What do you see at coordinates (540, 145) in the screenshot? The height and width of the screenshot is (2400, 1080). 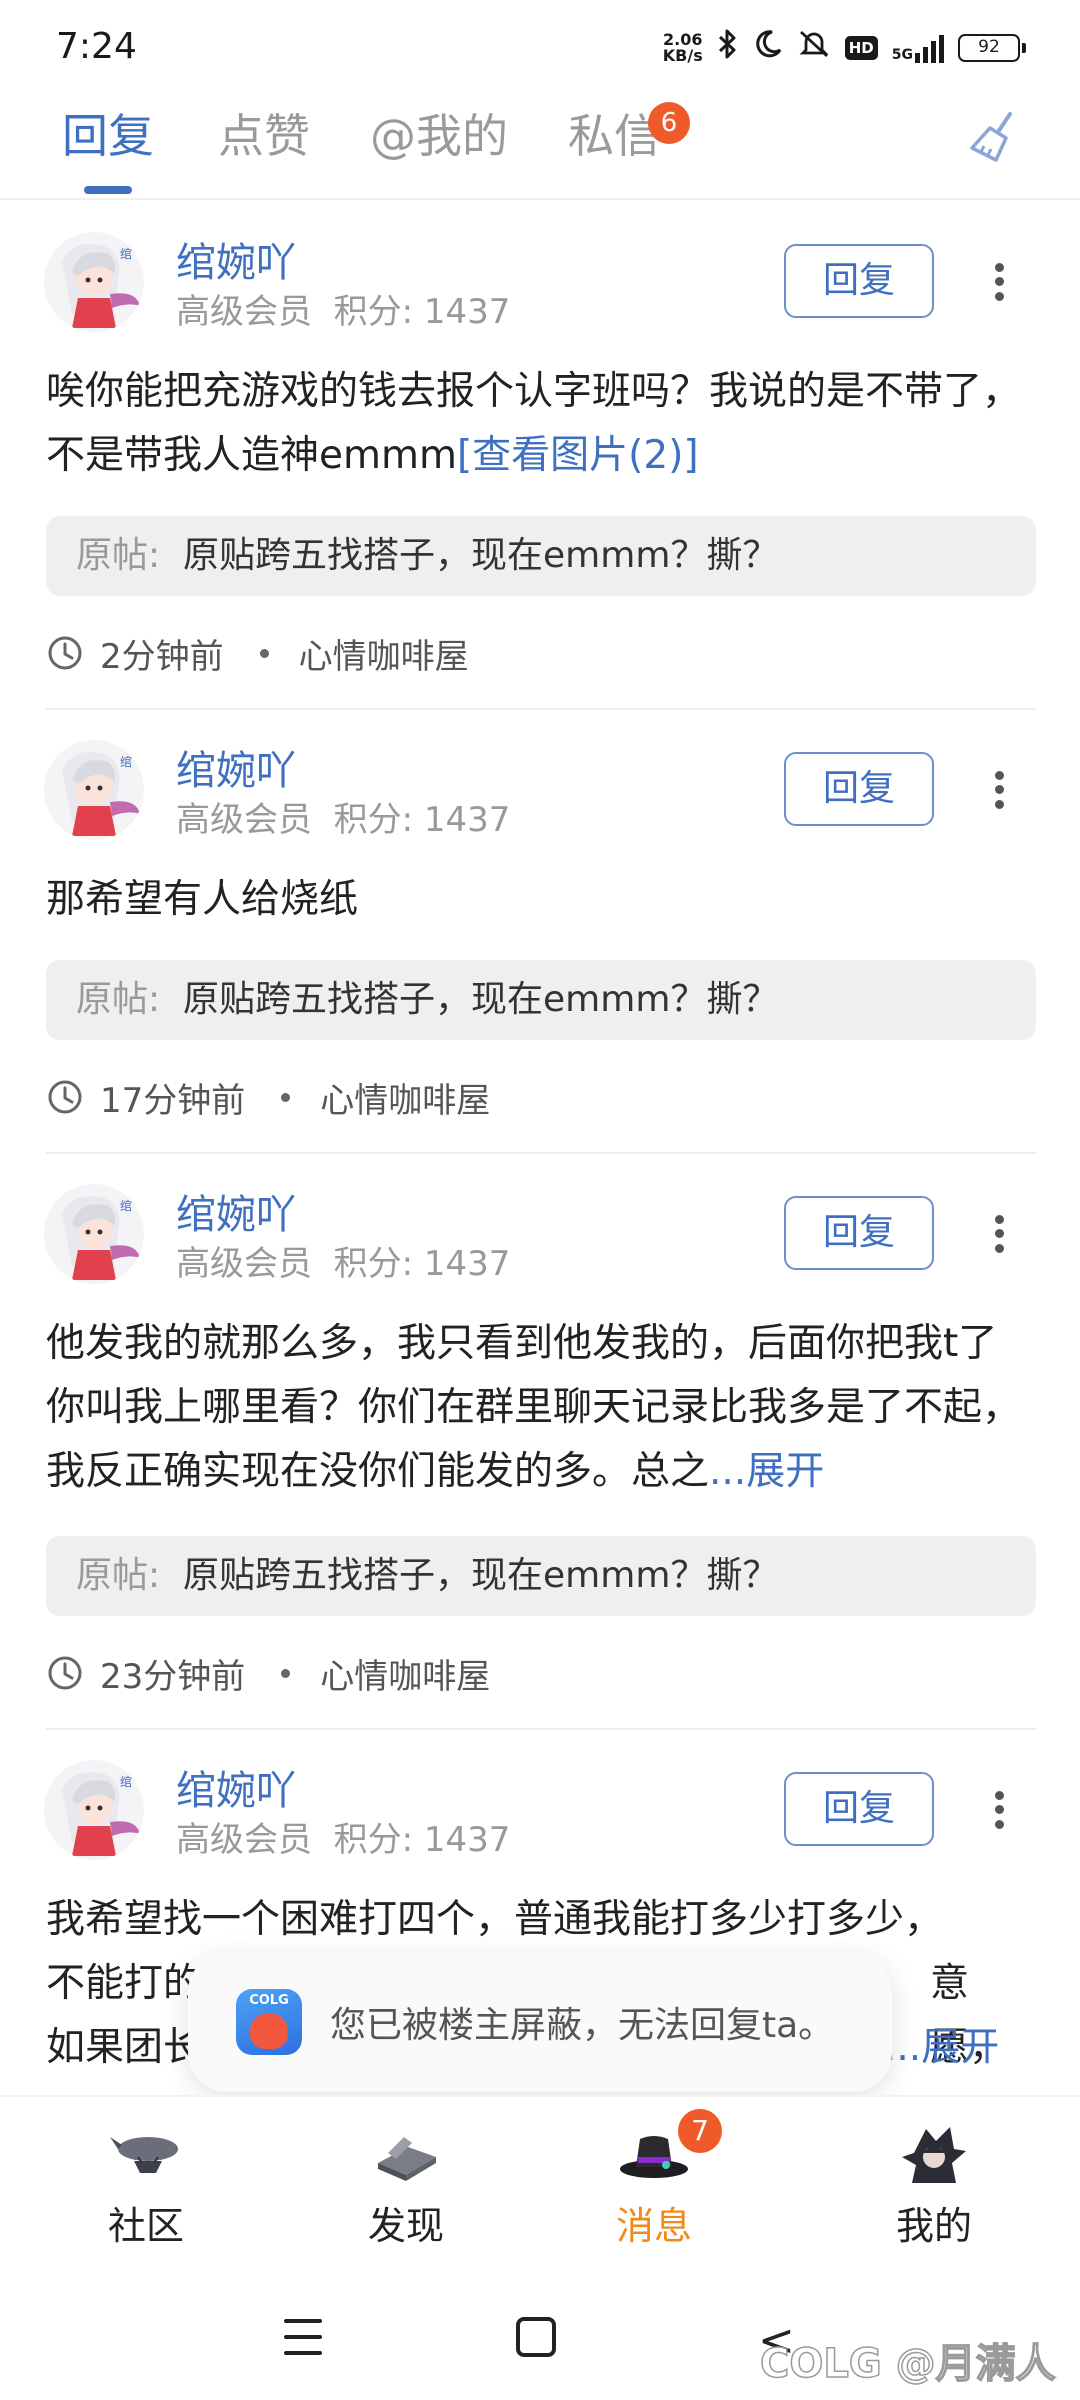 I see `message-tabs: 回复 点赞 @我的 私信 6` at bounding box center [540, 145].